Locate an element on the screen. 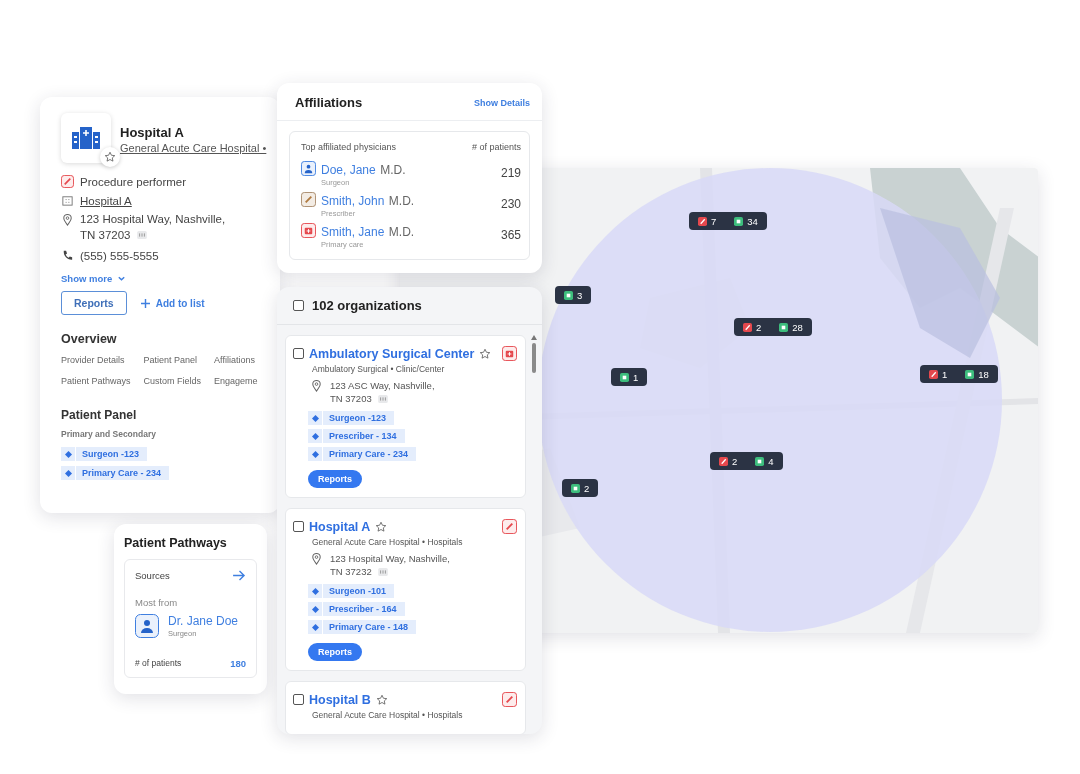 This screenshot has width=1080, height=774. organization-card: Hospital B General Acute Care Hospital • Hospitals is located at coordinates (405, 707).